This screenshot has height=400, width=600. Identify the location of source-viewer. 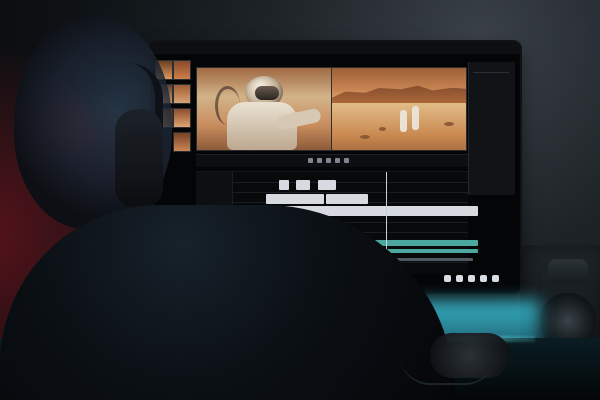
(264, 109).